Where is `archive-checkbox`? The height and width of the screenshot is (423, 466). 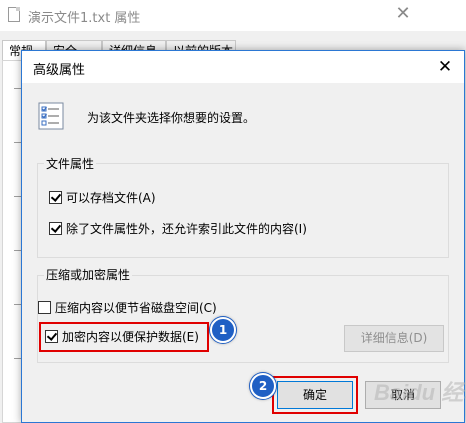 archive-checkbox is located at coordinates (55, 197).